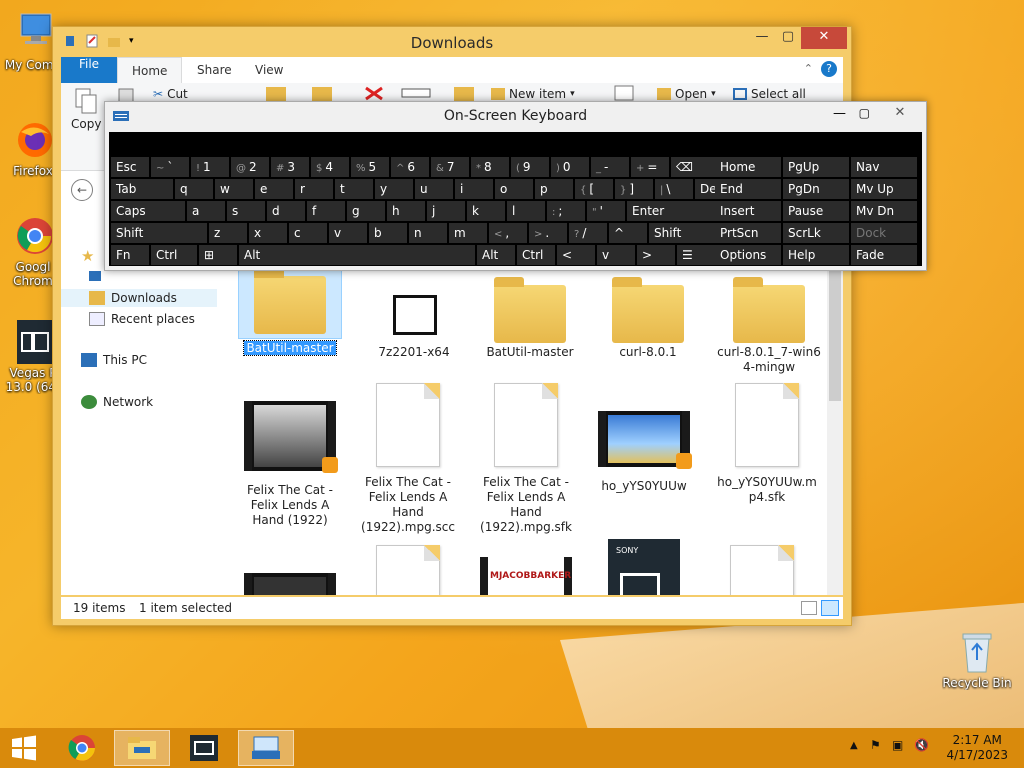 The height and width of the screenshot is (768, 1024). I want to click on tab-file: File, so click(89, 70).